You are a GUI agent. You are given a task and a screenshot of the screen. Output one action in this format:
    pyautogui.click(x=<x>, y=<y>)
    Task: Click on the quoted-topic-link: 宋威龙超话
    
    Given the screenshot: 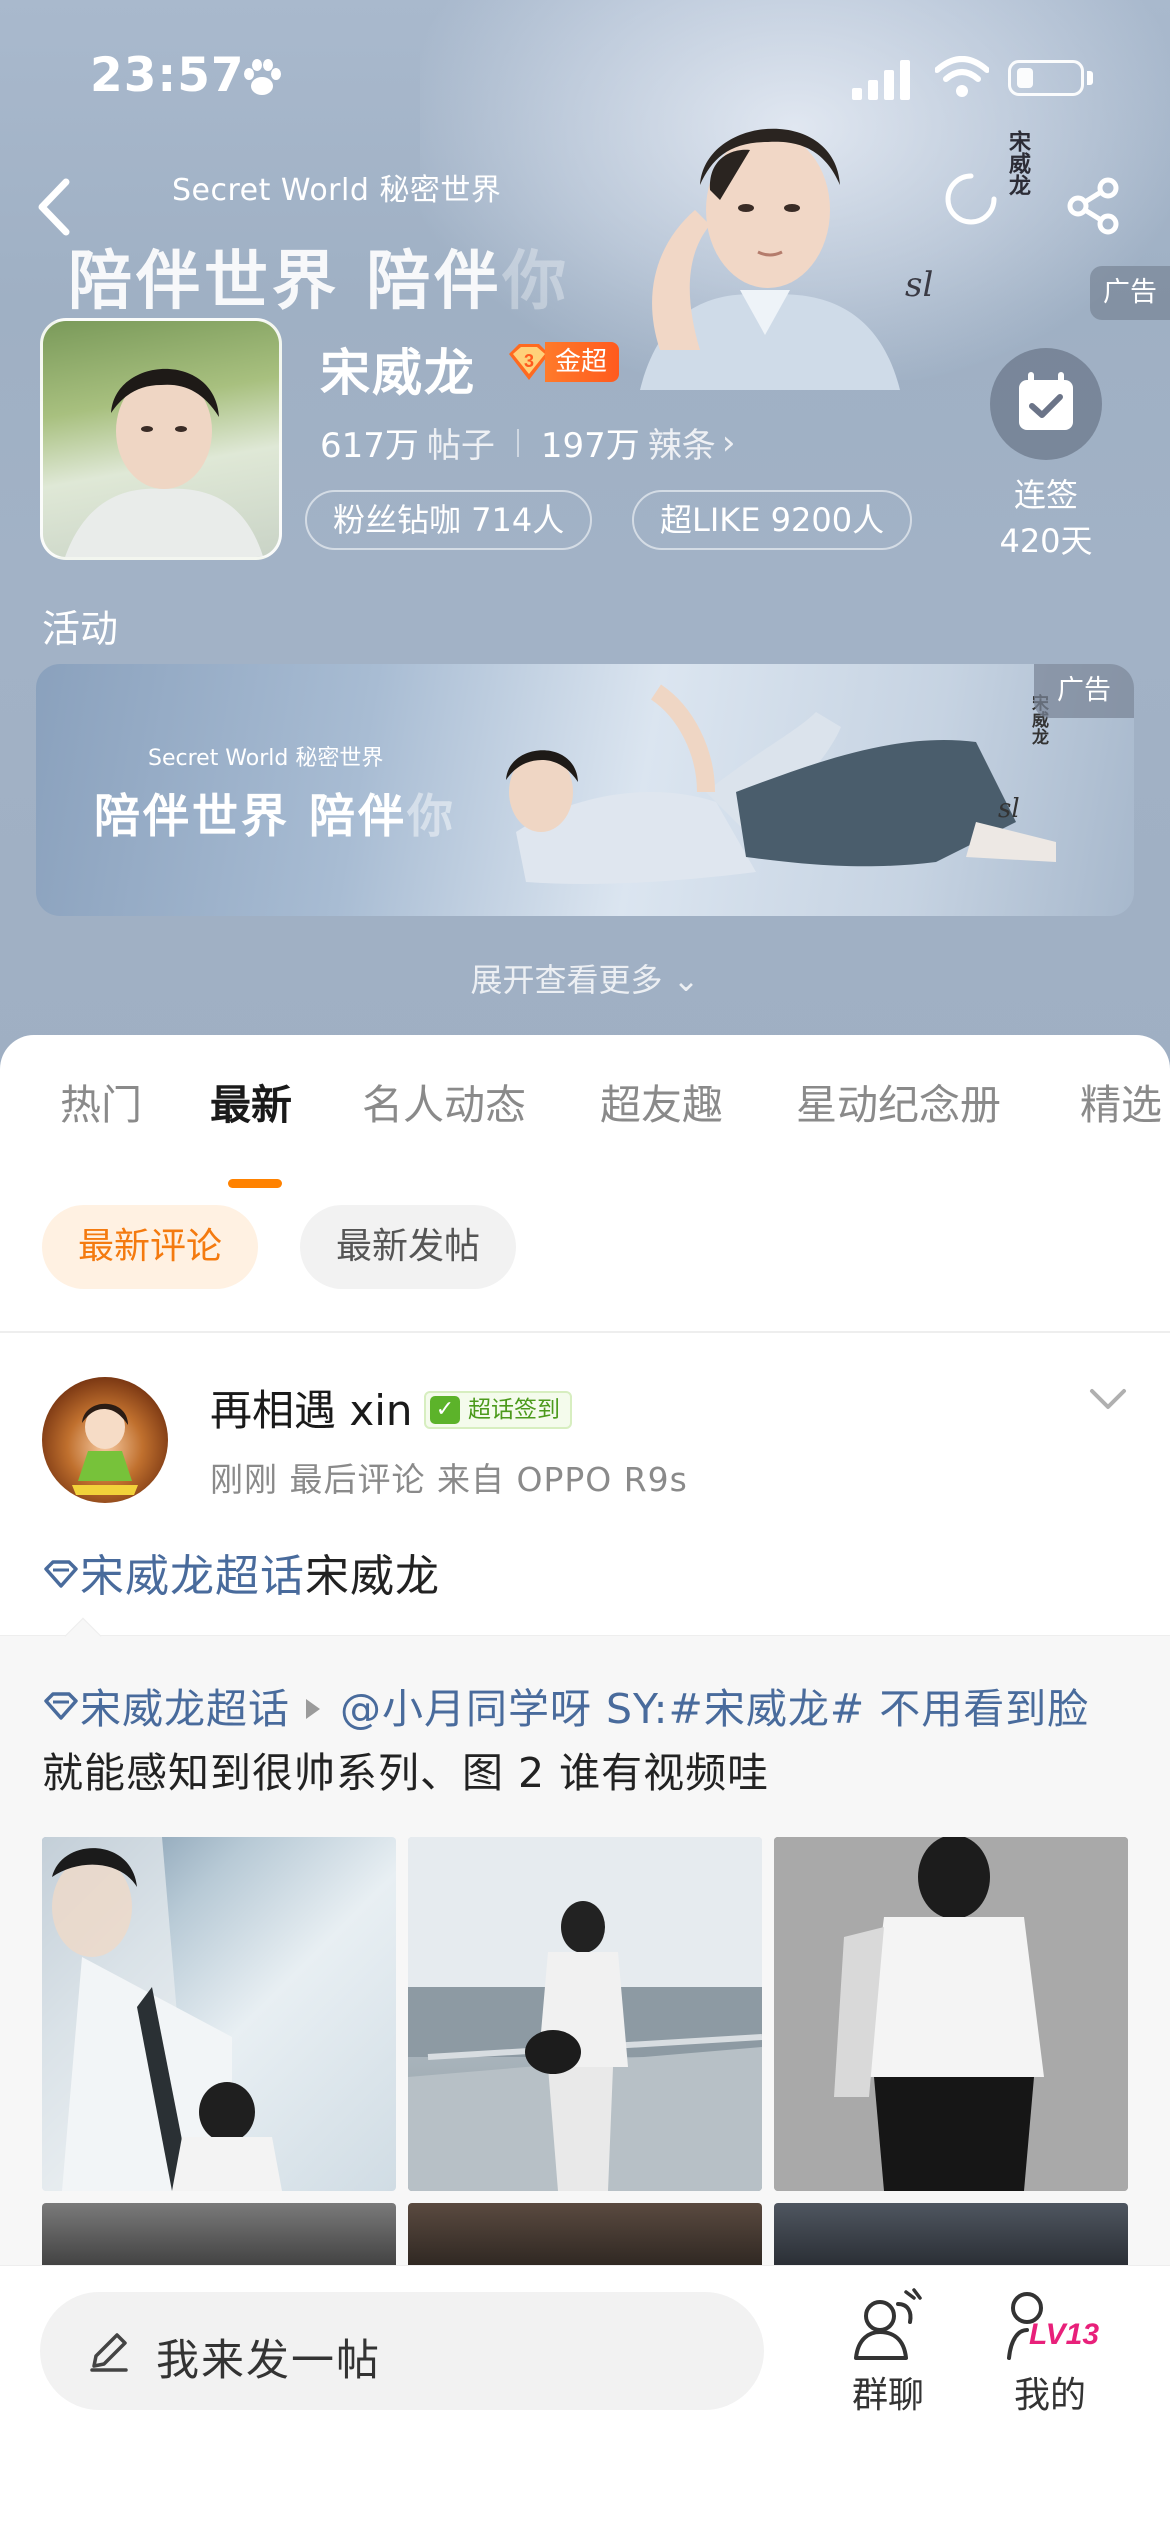 What is the action you would take?
    pyautogui.click(x=185, y=1709)
    